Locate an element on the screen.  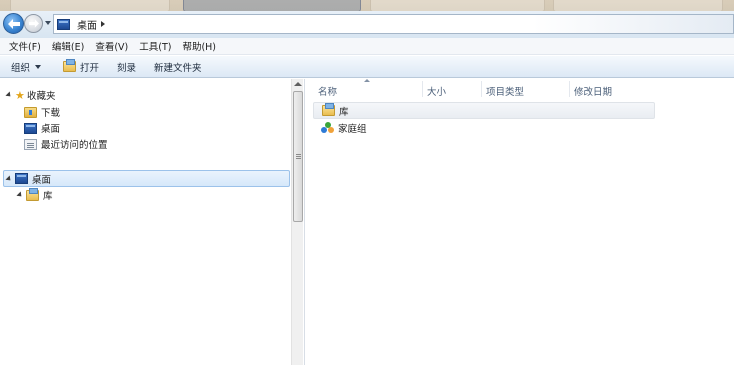
list-item: 家庭组 is located at coordinates (484, 127).